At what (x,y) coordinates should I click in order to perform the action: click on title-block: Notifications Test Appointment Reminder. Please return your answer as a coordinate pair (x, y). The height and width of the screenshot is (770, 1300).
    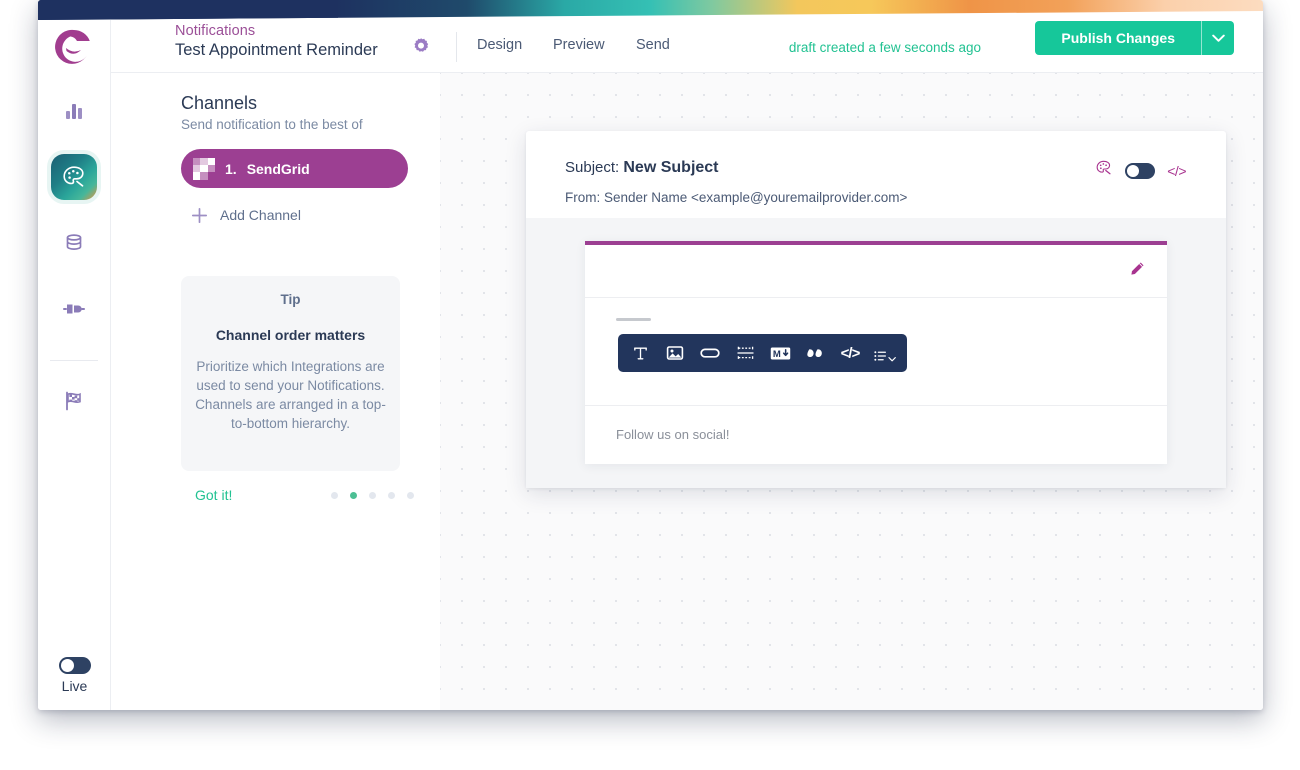
    Looking at the image, I should click on (276, 41).